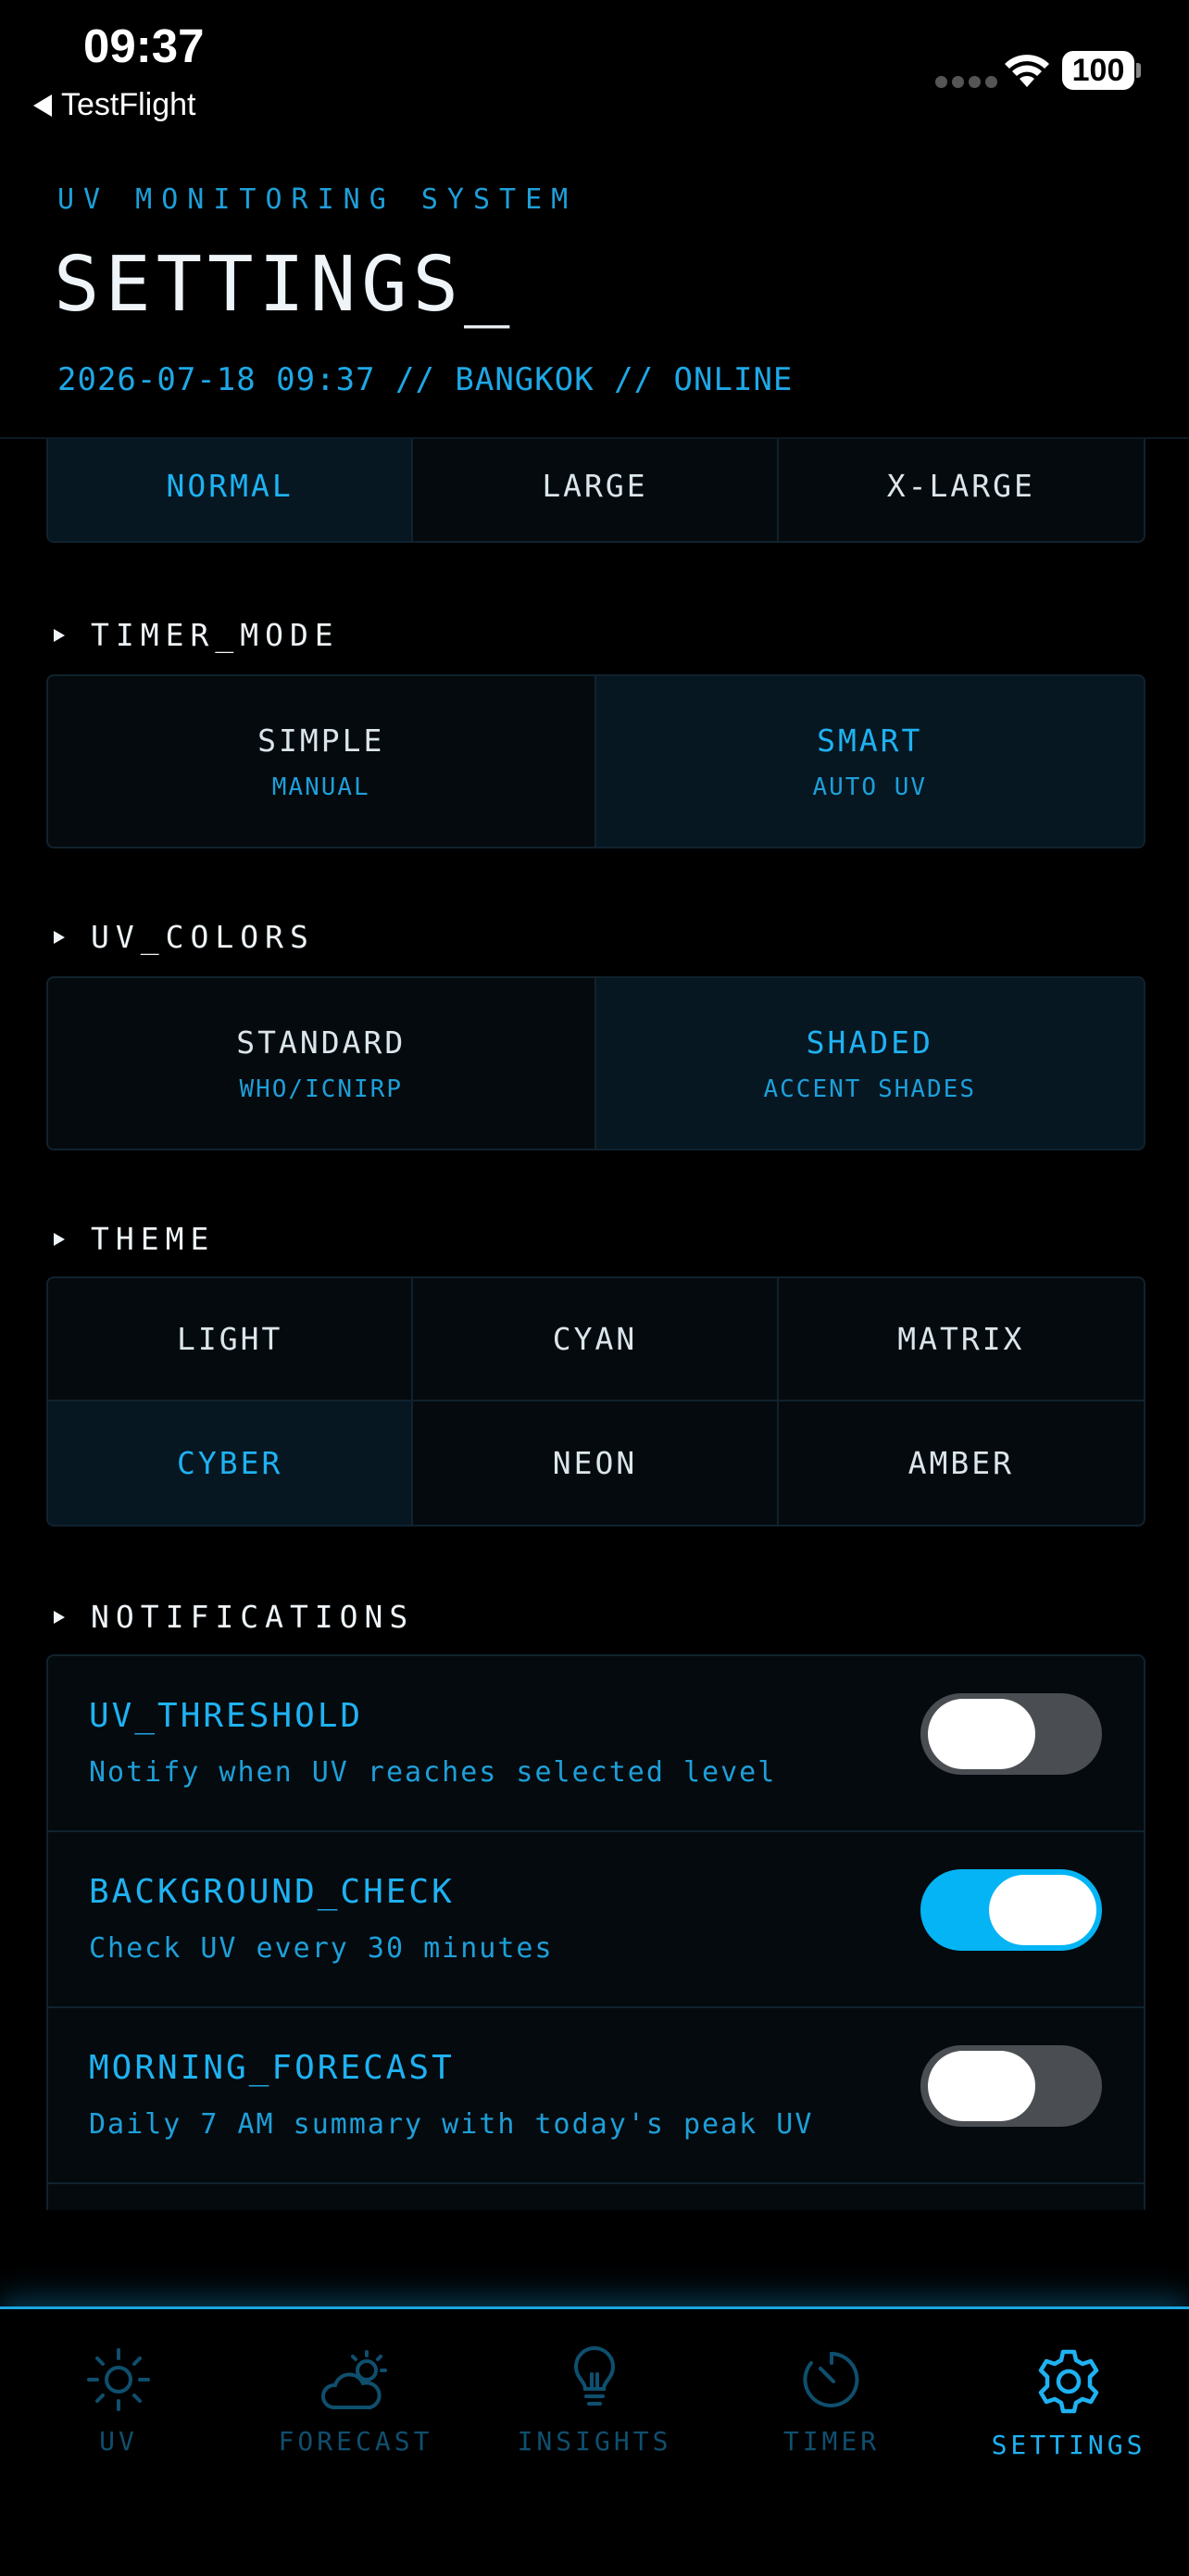 This screenshot has height=2576, width=1189. What do you see at coordinates (118, 2441) in the screenshot?
I see `tab-label: UV` at bounding box center [118, 2441].